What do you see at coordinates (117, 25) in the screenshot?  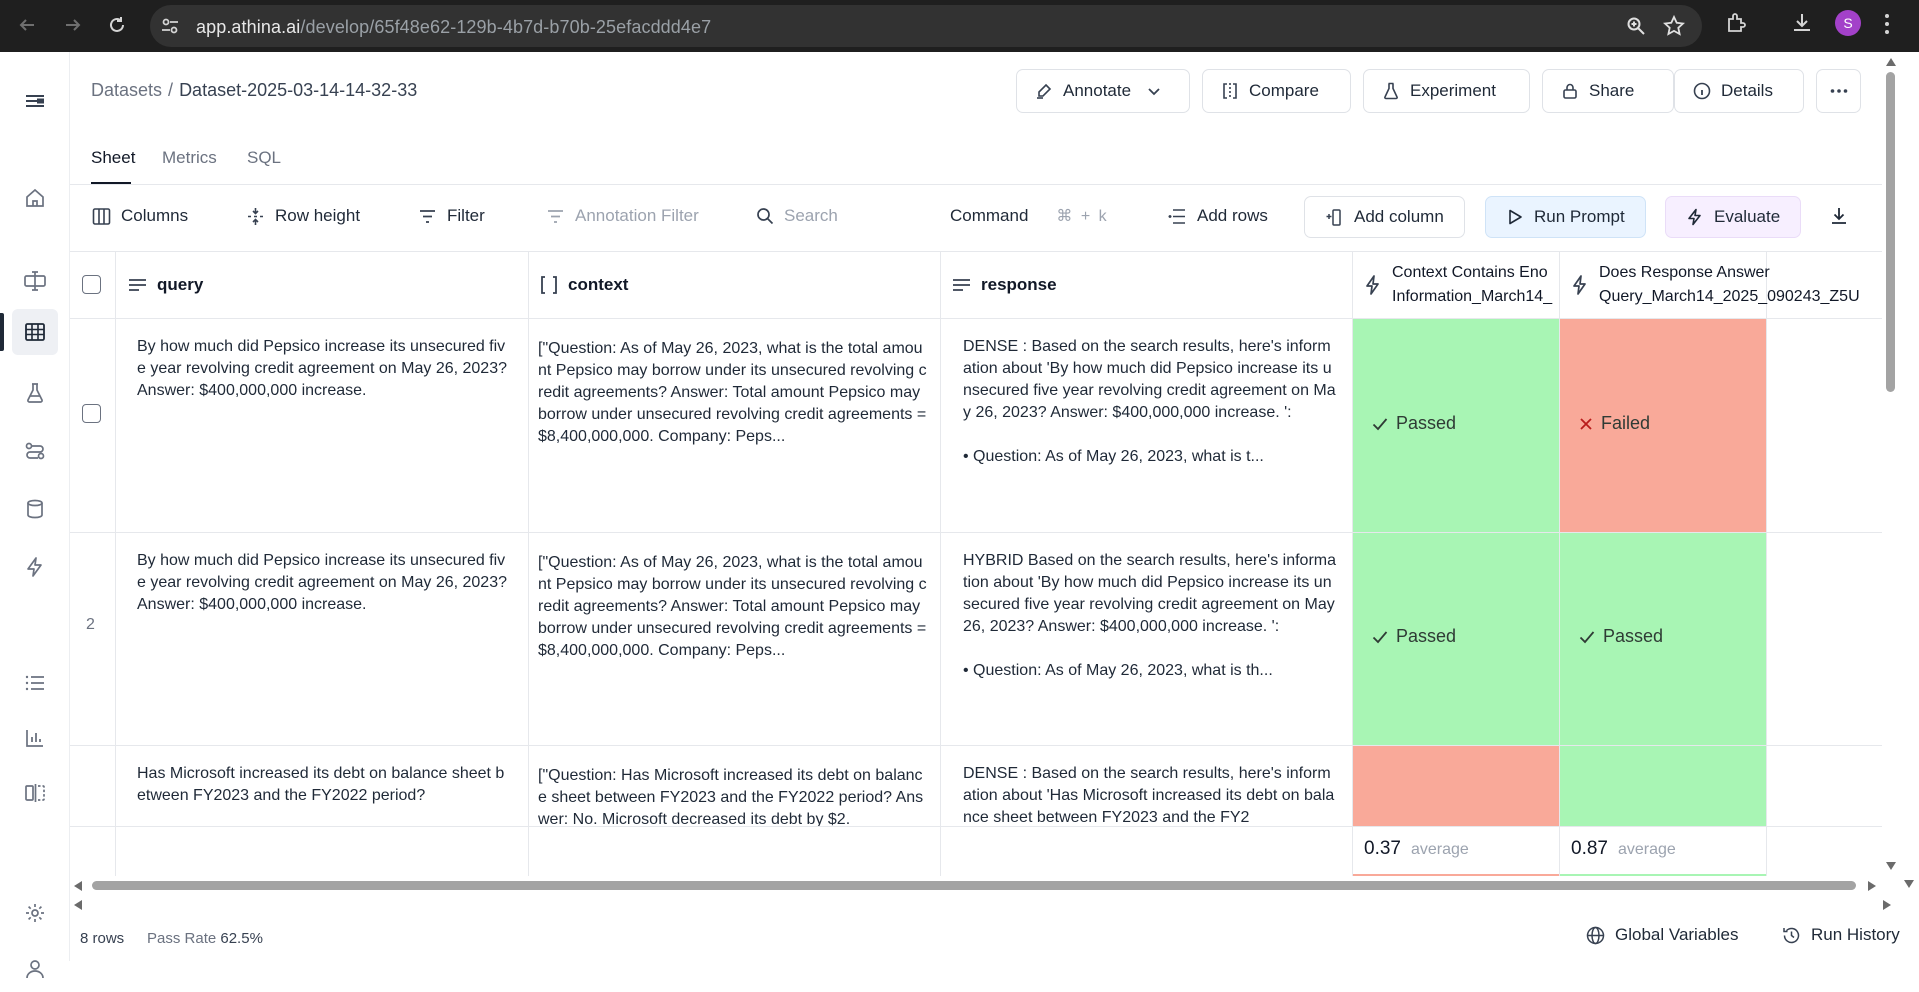 I see `reload-button` at bounding box center [117, 25].